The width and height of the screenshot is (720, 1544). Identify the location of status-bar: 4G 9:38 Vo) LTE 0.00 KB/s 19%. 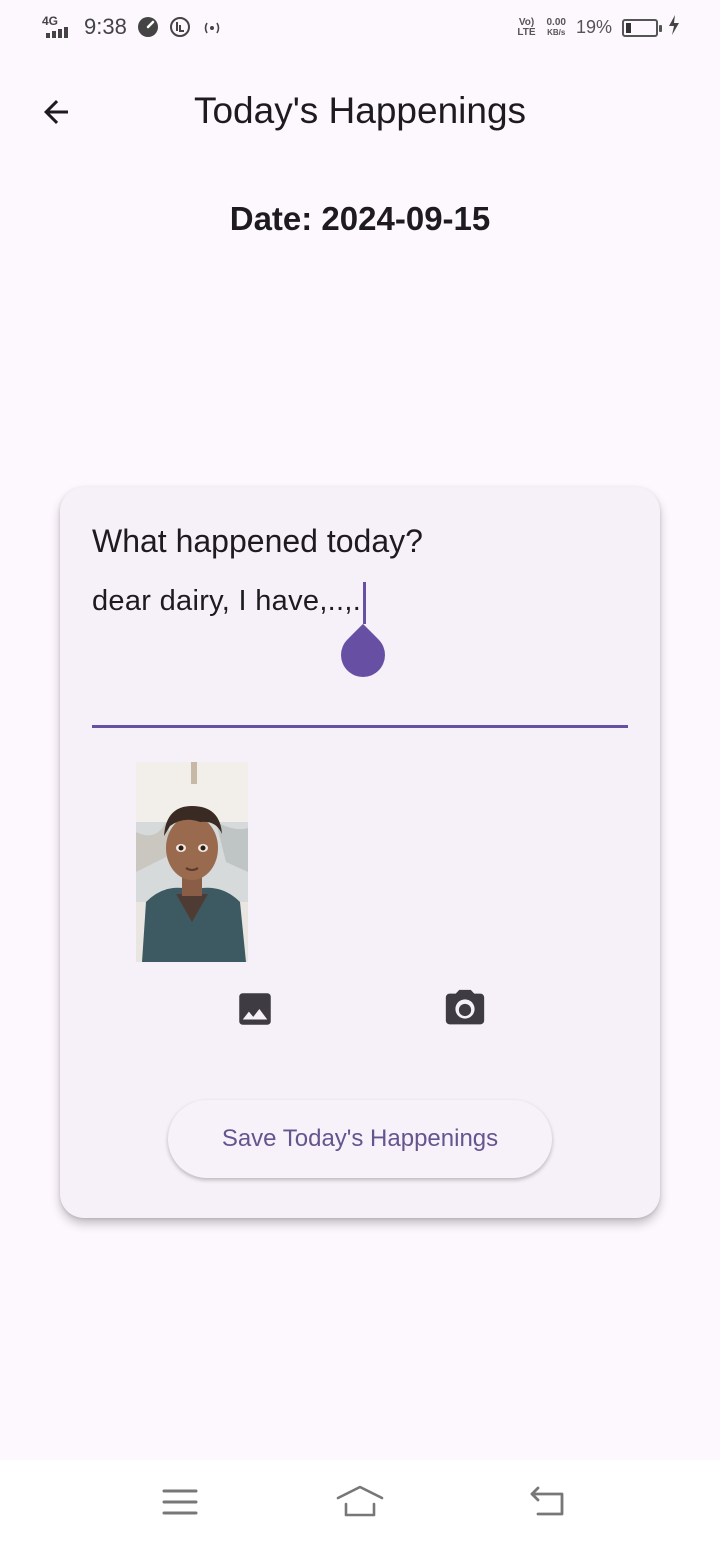
(360, 28).